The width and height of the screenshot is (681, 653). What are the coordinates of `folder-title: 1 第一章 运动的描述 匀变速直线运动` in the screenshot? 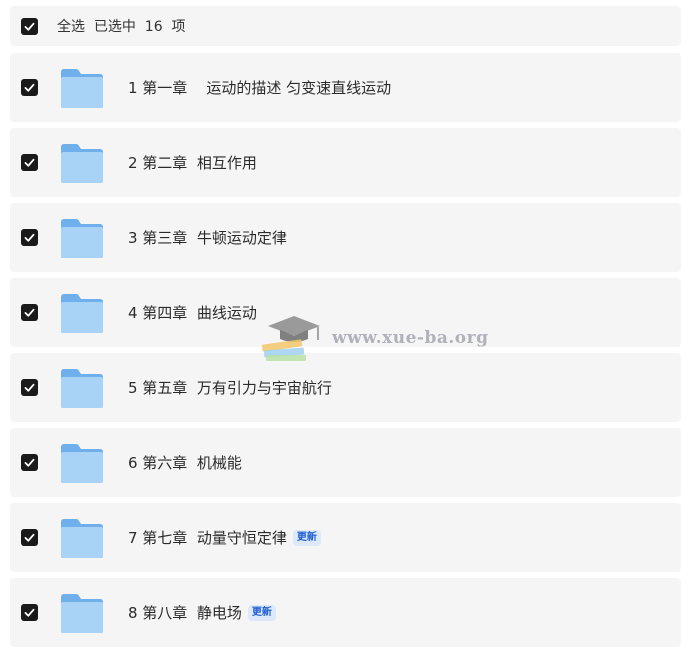 It's located at (260, 88).